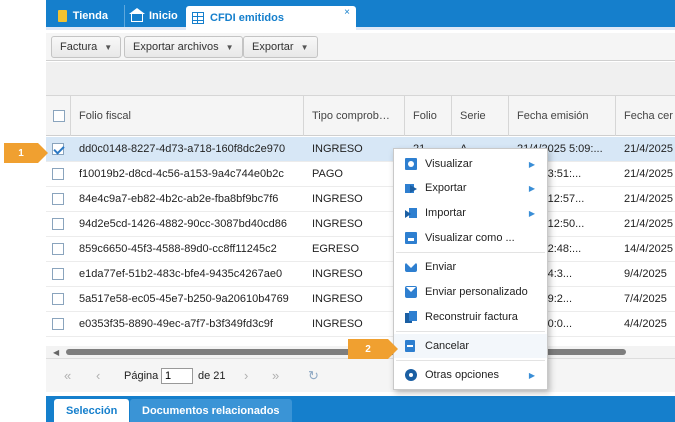  I want to click on envelope-edit-icon, so click(411, 292).